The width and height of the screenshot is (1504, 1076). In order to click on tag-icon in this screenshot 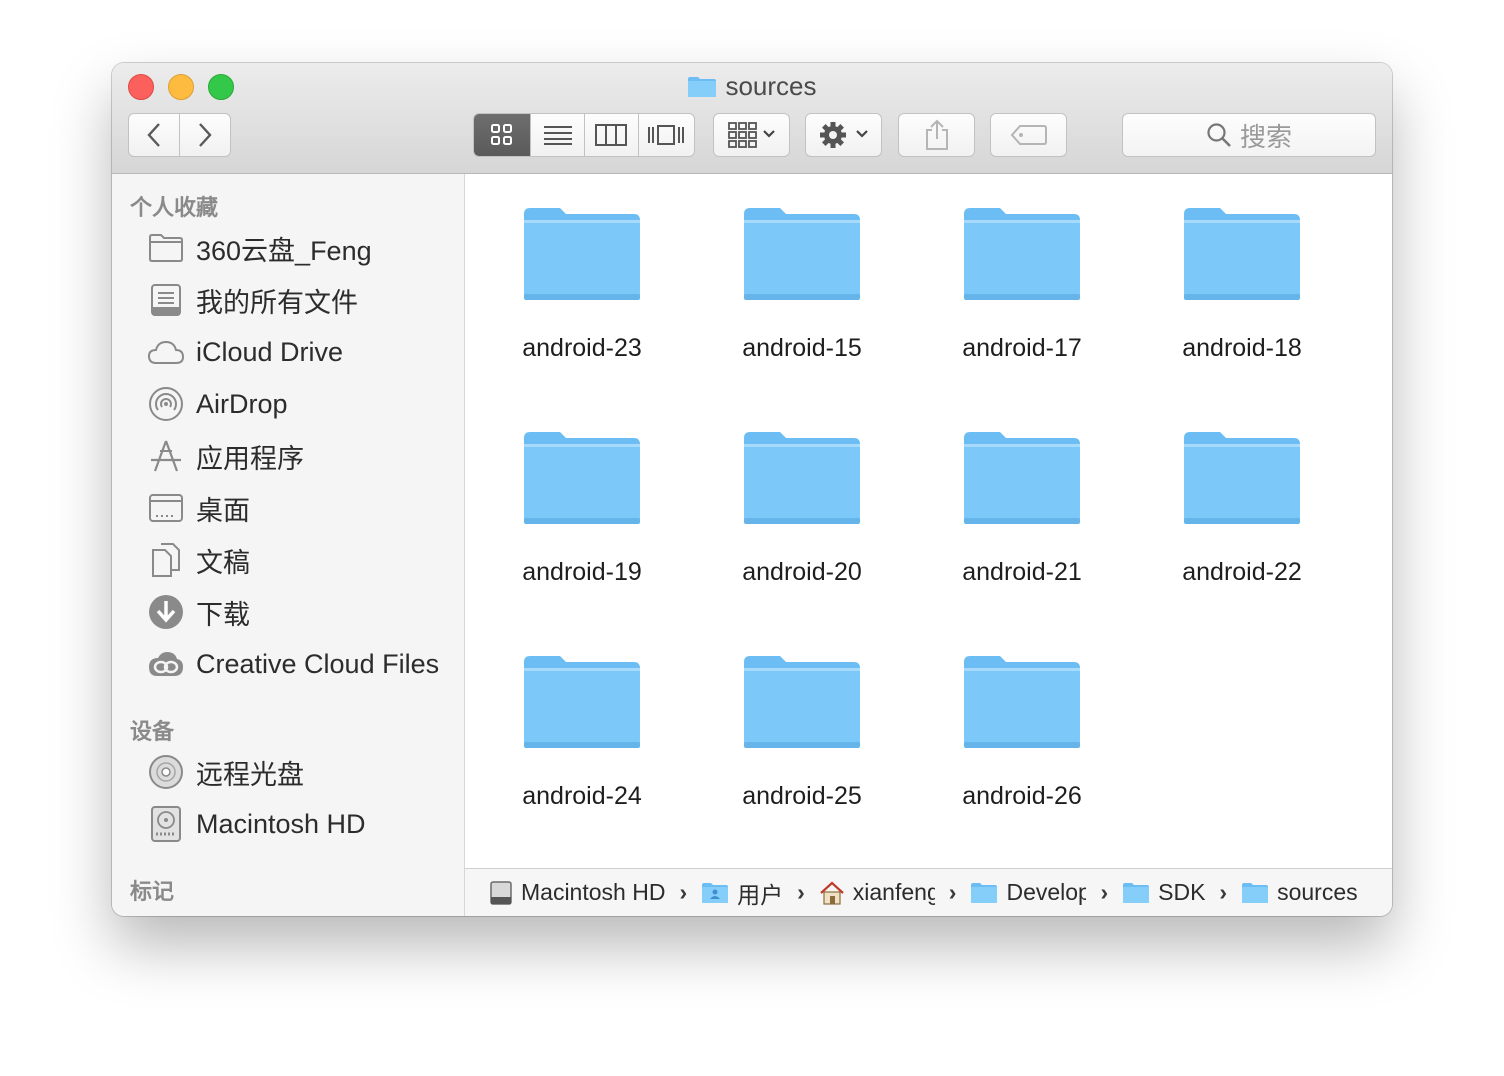, I will do `click(1028, 135)`.